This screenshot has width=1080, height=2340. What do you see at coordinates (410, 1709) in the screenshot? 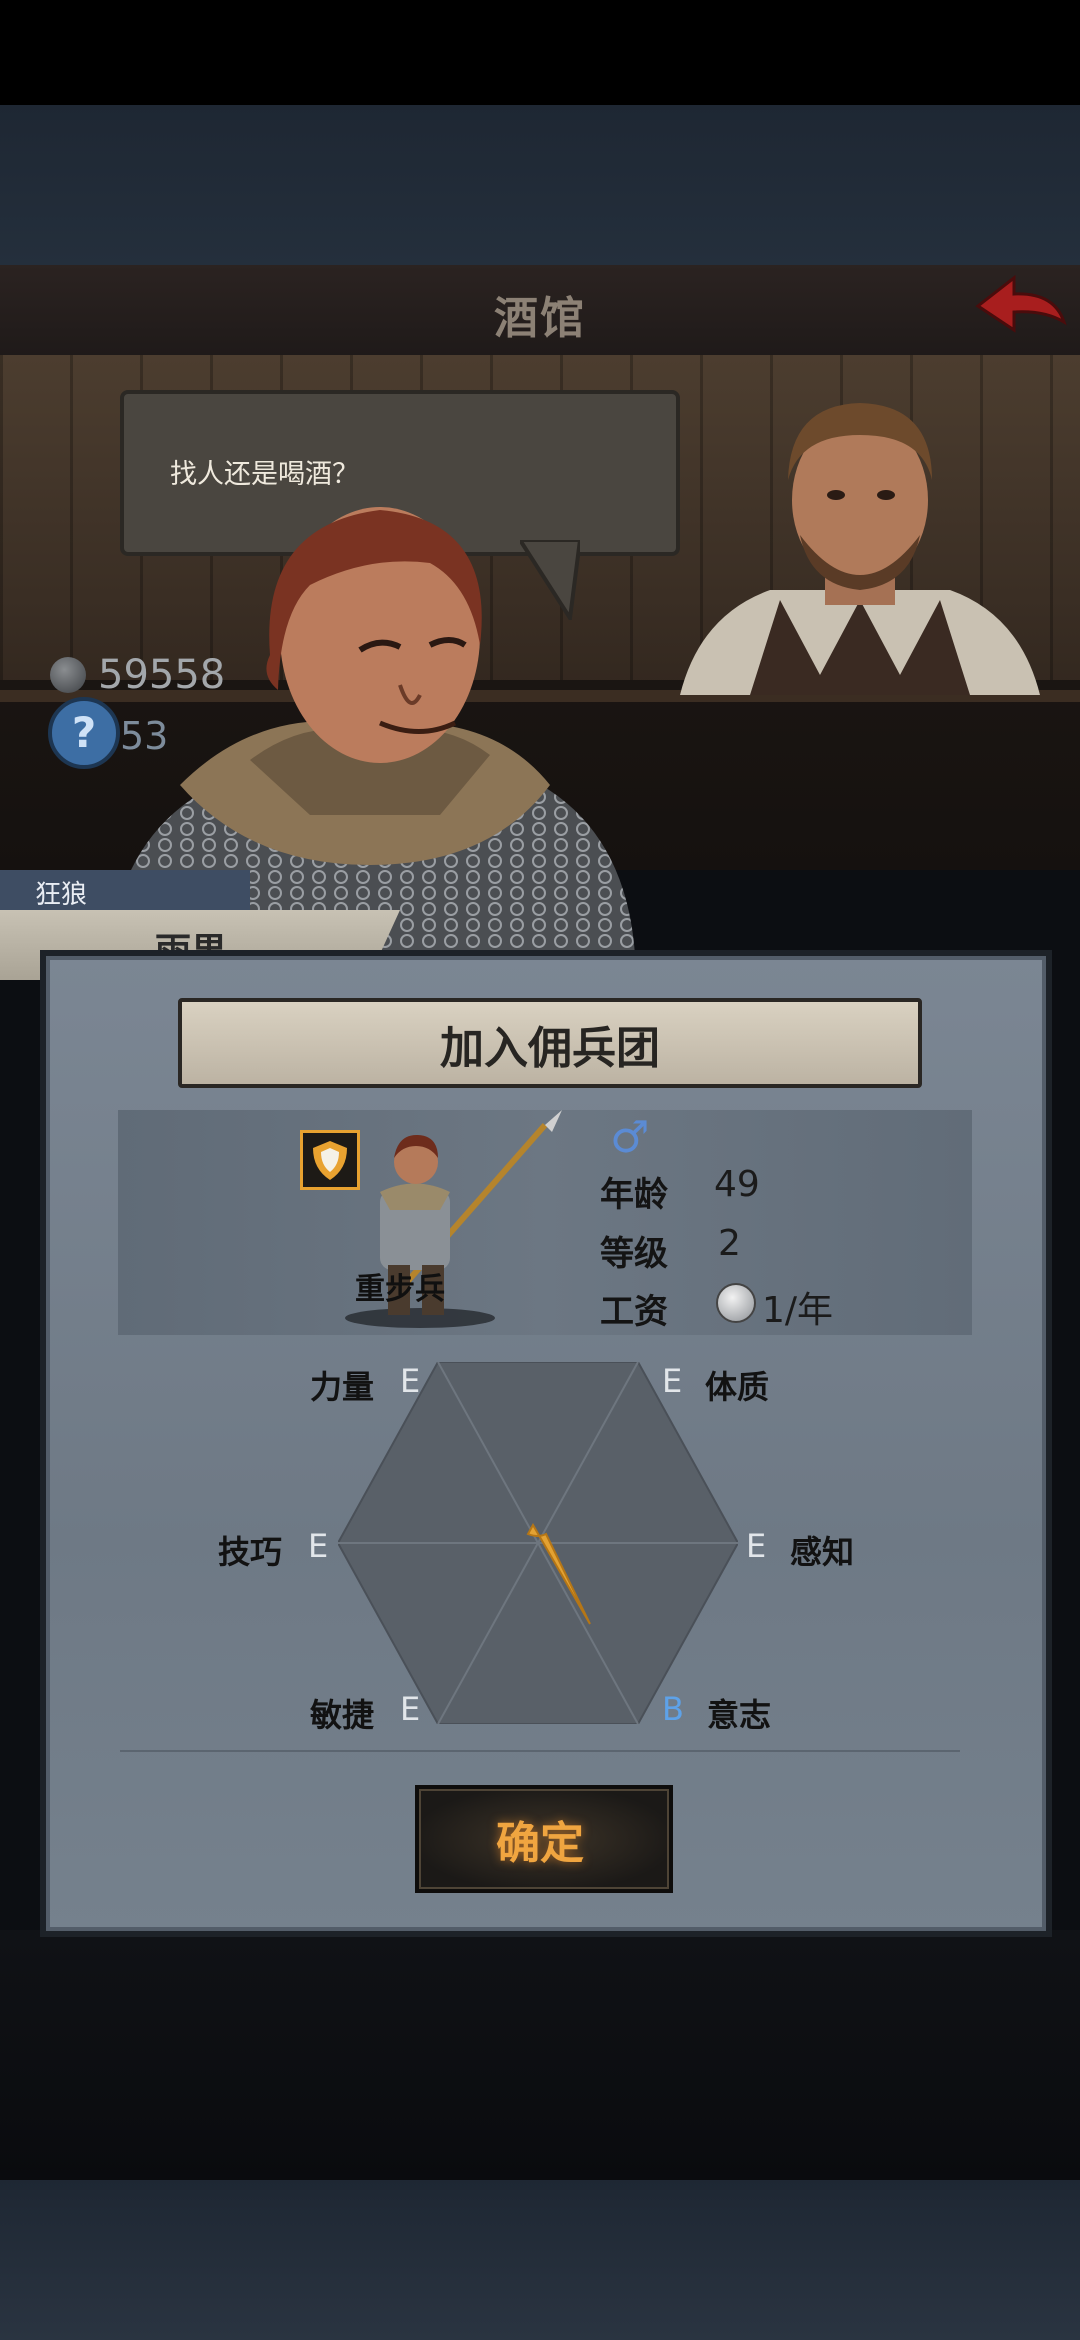
I see `attr-grade-agility: E` at bounding box center [410, 1709].